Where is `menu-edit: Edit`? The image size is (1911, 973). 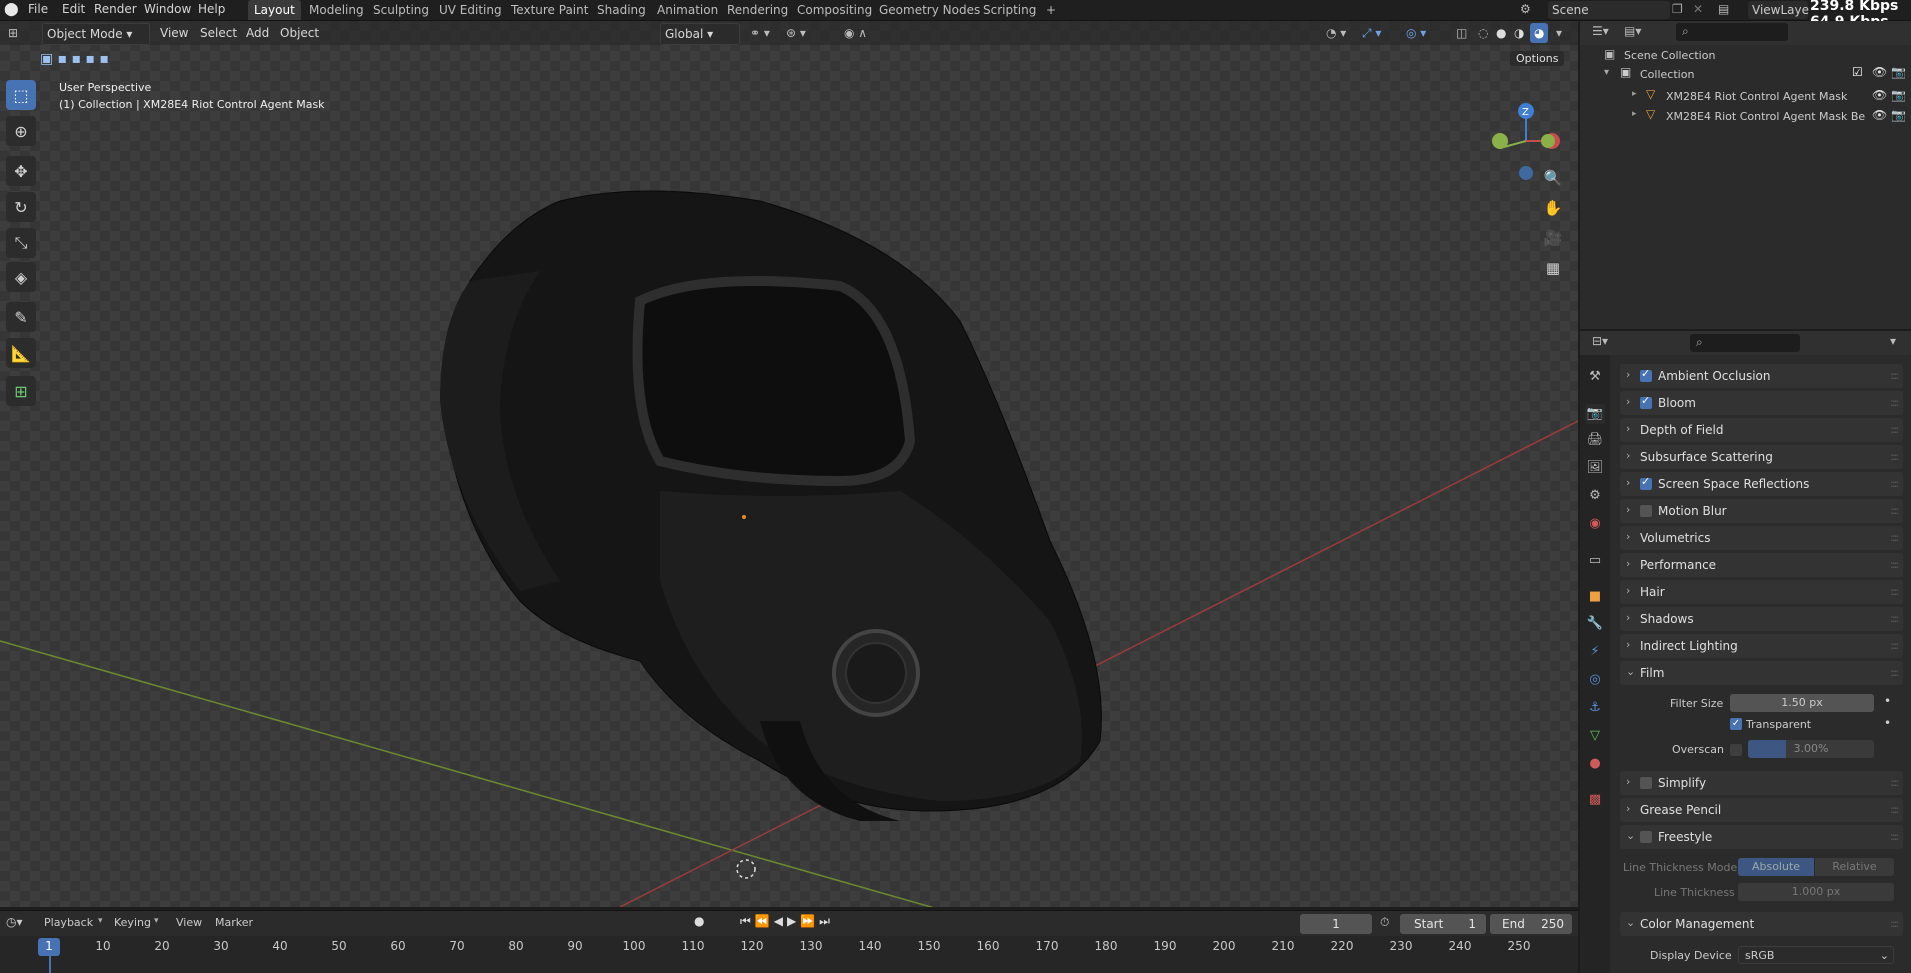 menu-edit: Edit is located at coordinates (73, 9).